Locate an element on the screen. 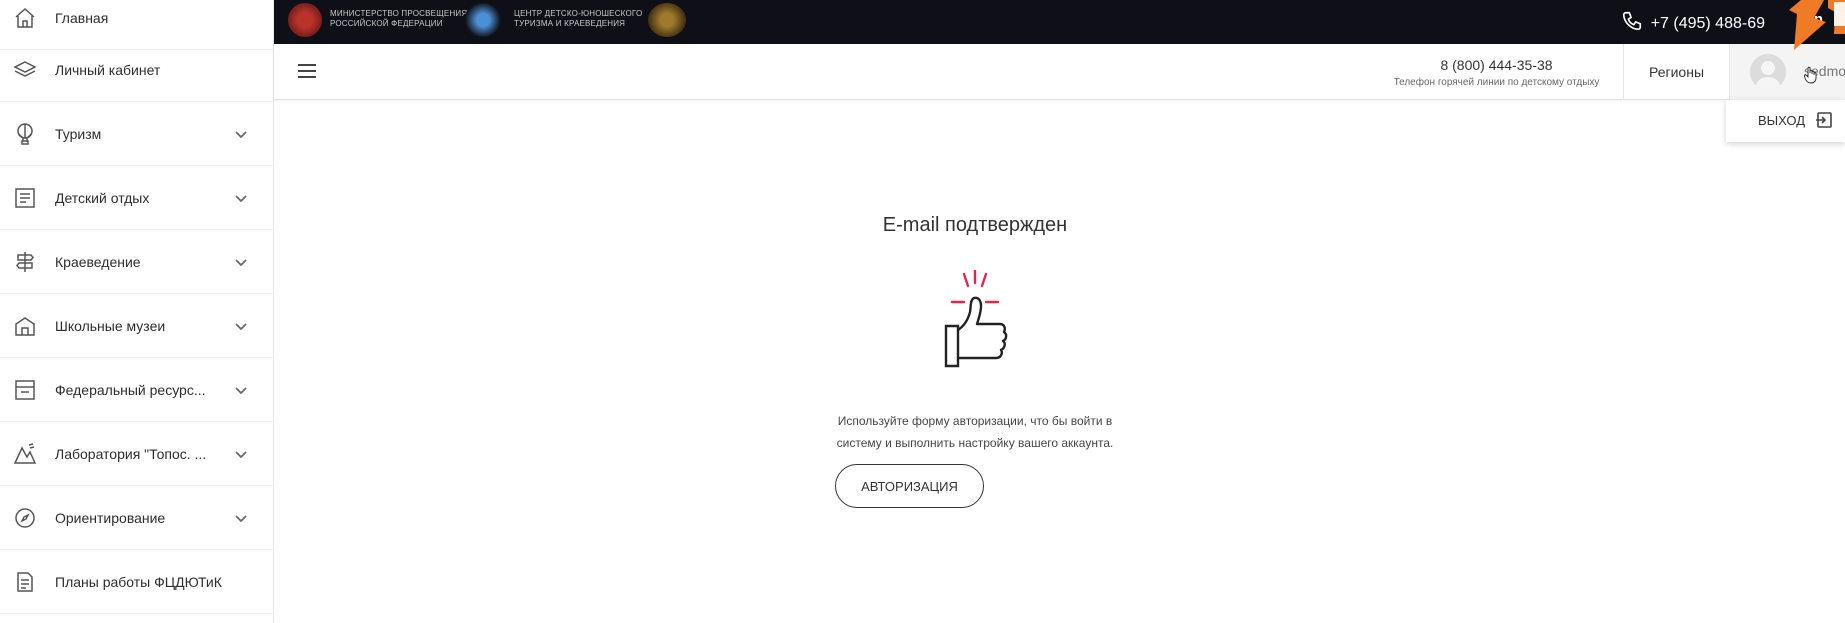  sidebar-item-label: Личный кабинет is located at coordinates (108, 69).